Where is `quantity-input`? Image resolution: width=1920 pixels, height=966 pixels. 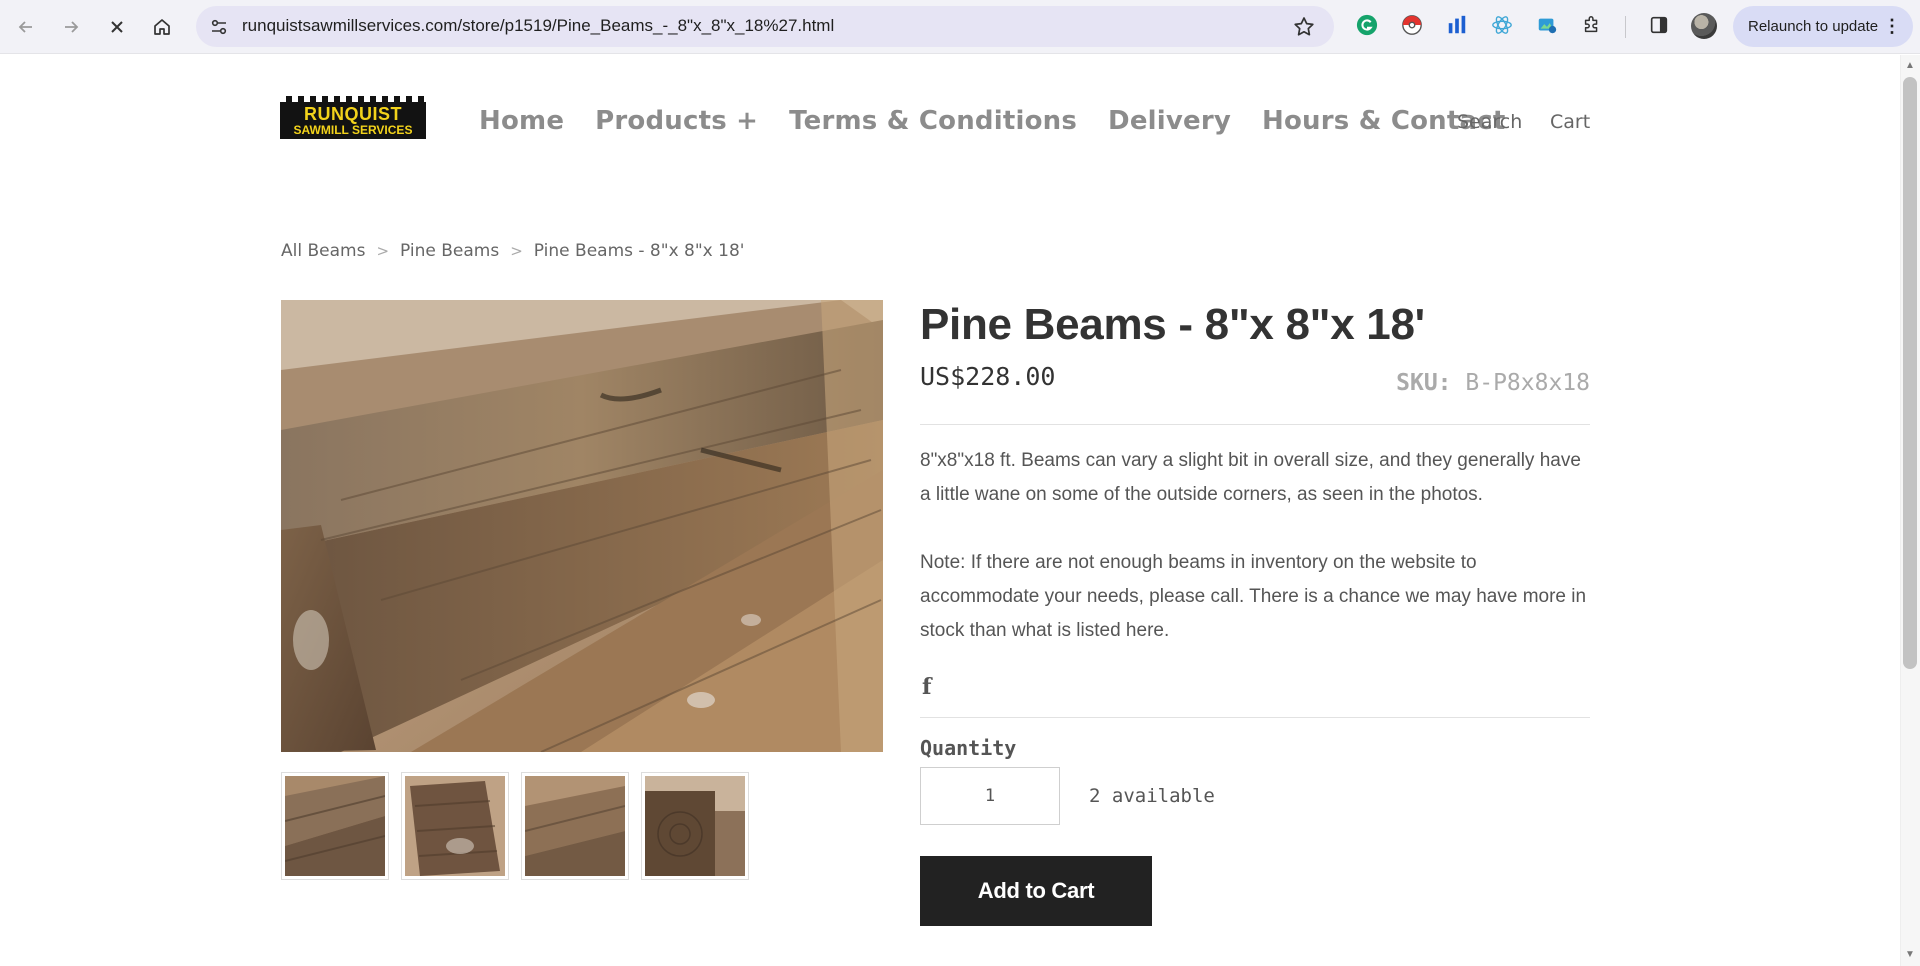
quantity-input is located at coordinates (990, 796).